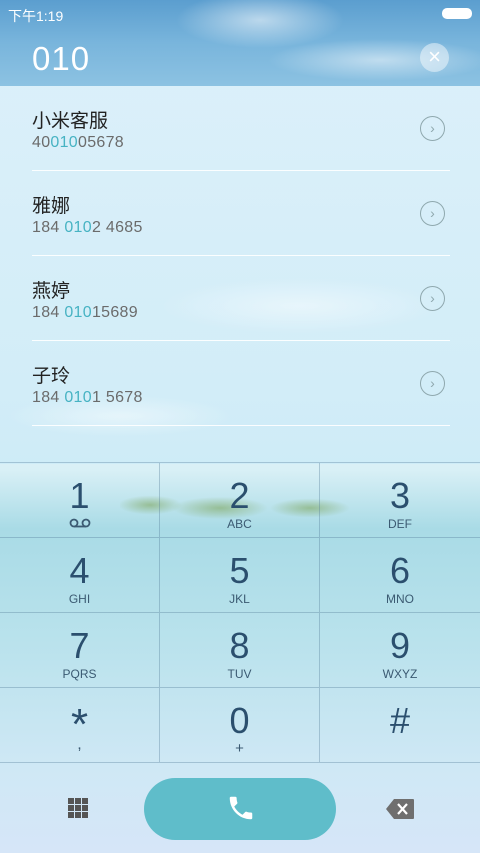 The image size is (480, 853). Describe the element at coordinates (239, 599) in the screenshot. I see `key-letters: JKL` at that location.